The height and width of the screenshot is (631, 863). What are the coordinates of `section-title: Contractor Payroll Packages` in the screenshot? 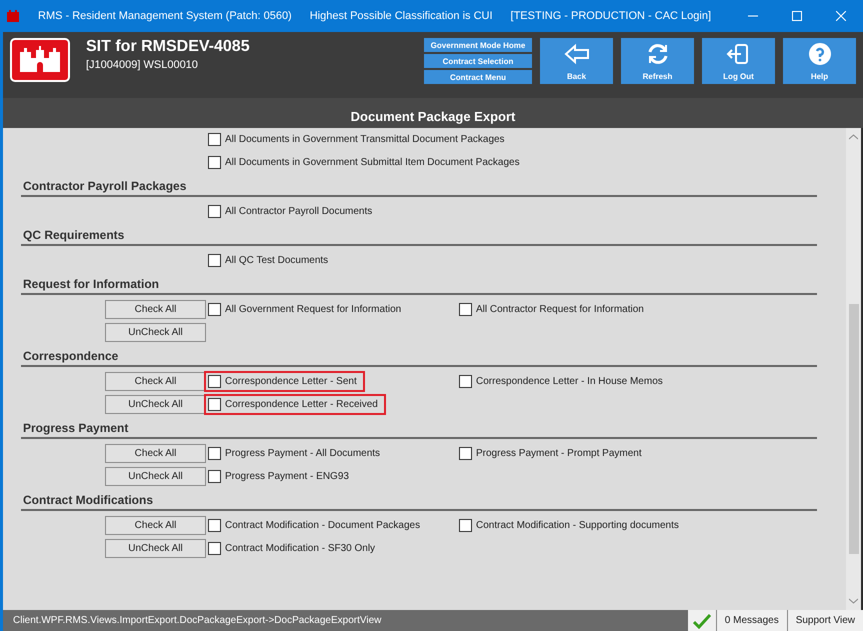 It's located at (419, 185).